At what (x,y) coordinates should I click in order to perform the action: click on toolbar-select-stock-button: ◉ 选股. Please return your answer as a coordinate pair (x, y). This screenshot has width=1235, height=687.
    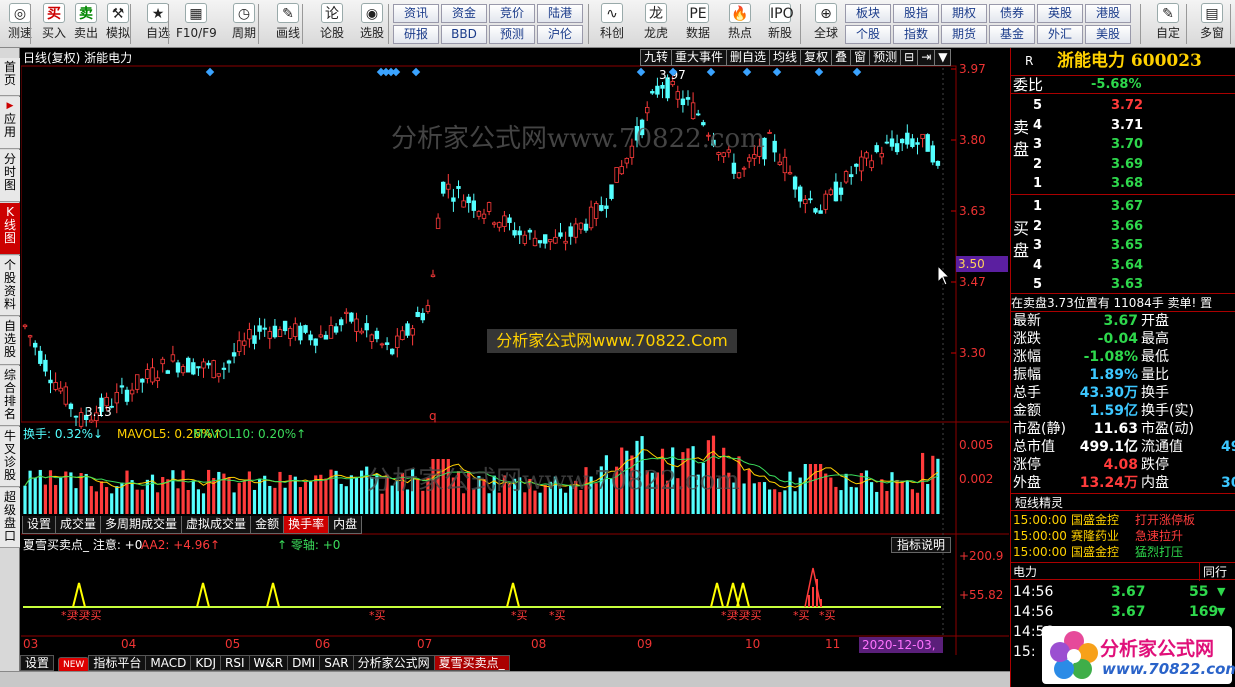
    Looking at the image, I should click on (372, 20).